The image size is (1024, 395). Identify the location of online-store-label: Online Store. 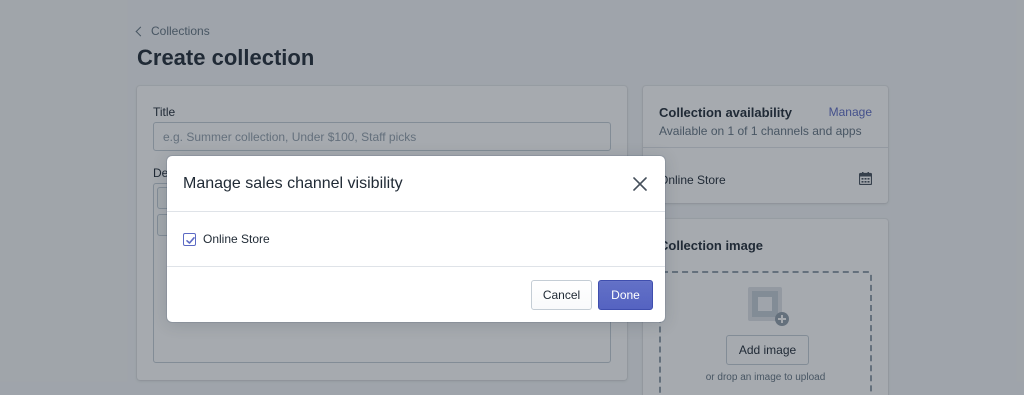
(236, 239).